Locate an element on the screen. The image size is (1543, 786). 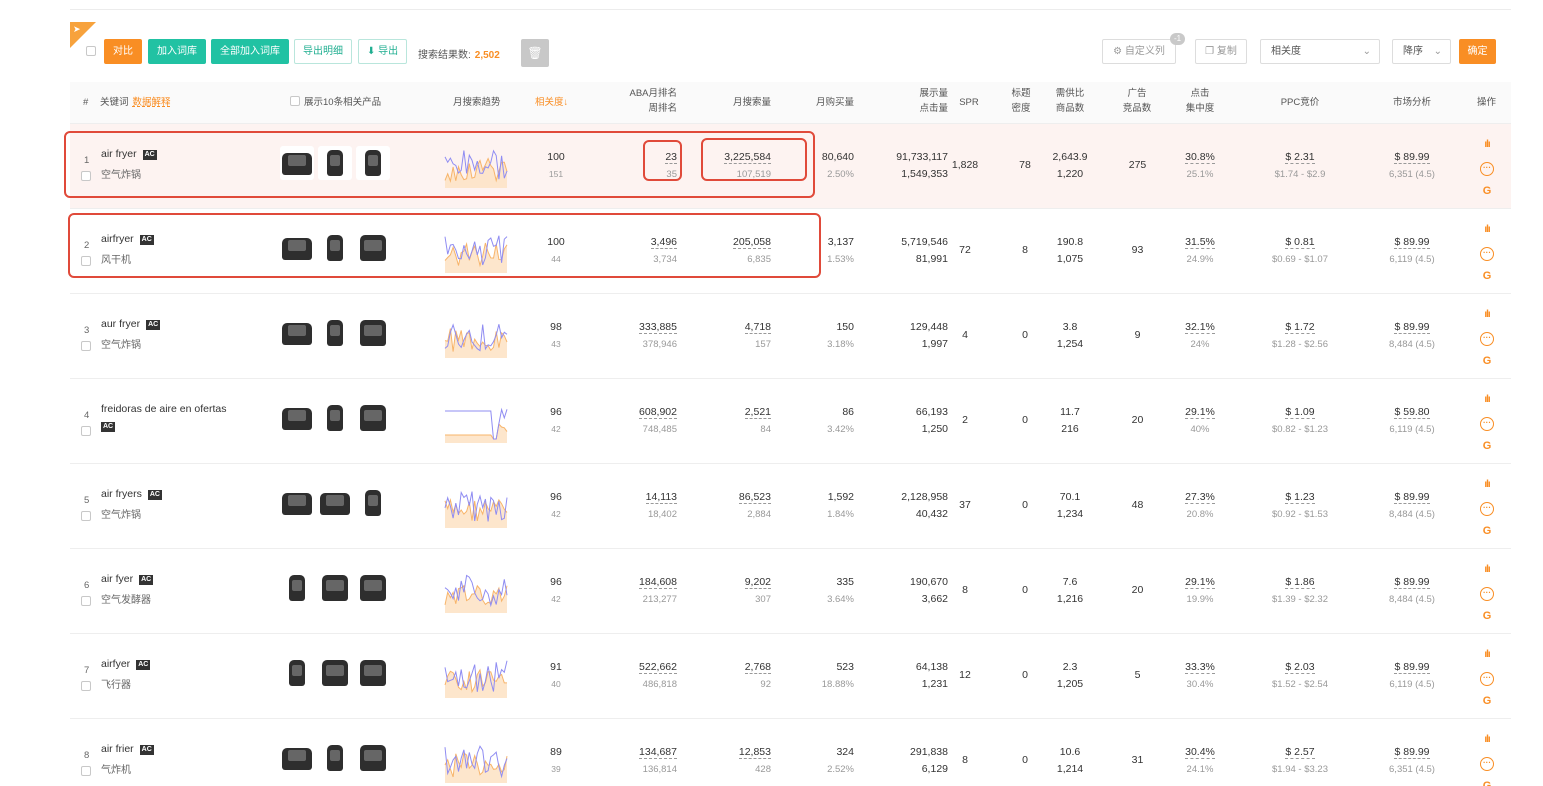
col-show-products: 展示10条相关产品 is located at coordinates (335, 102).